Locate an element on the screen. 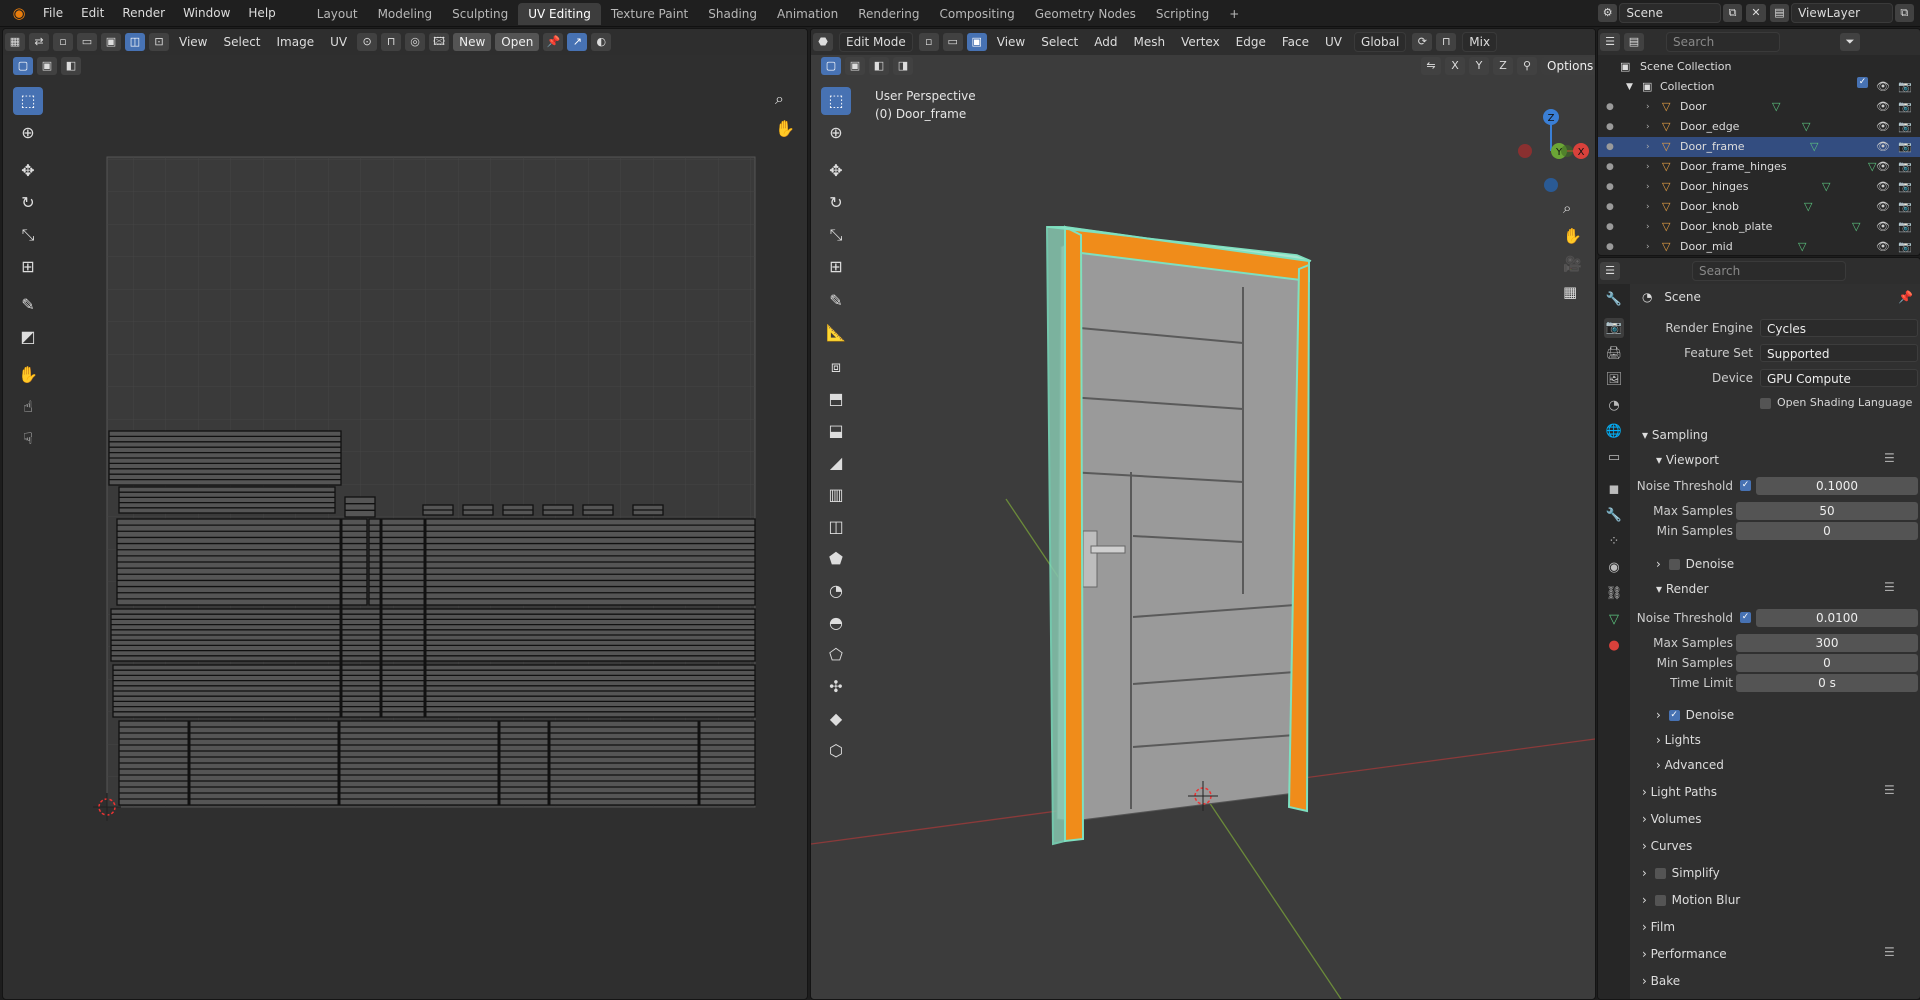  render-noise-field: 0.0100 is located at coordinates (1837, 618).